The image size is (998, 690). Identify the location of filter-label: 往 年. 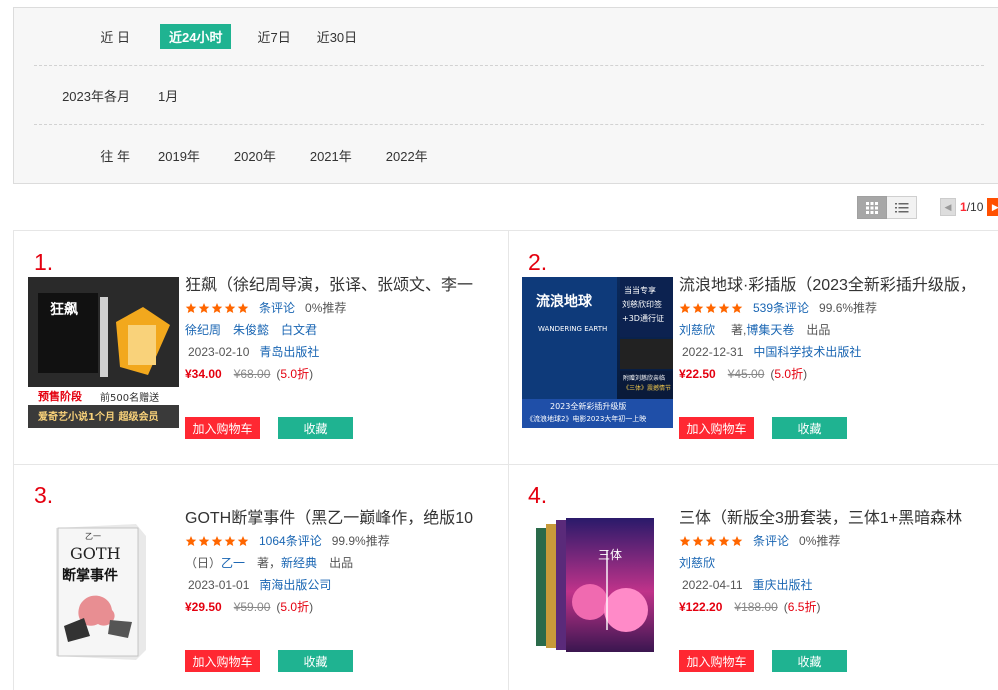
(115, 156).